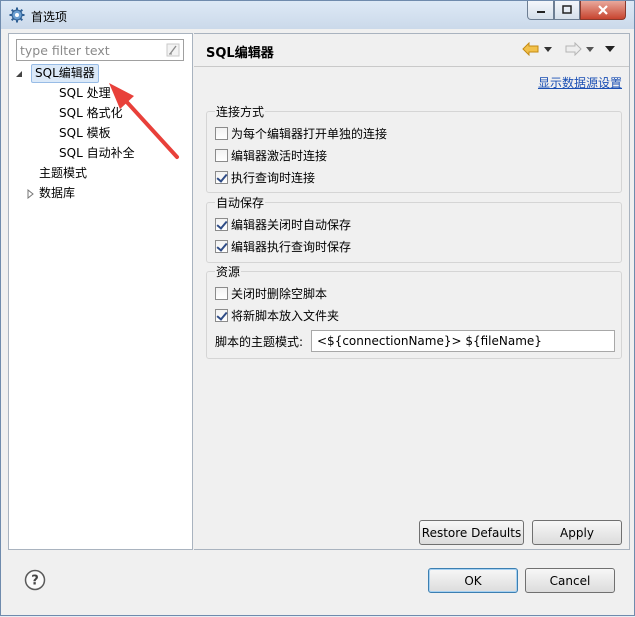  What do you see at coordinates (57, 193) in the screenshot?
I see `tree-item-database-label: 数据库` at bounding box center [57, 193].